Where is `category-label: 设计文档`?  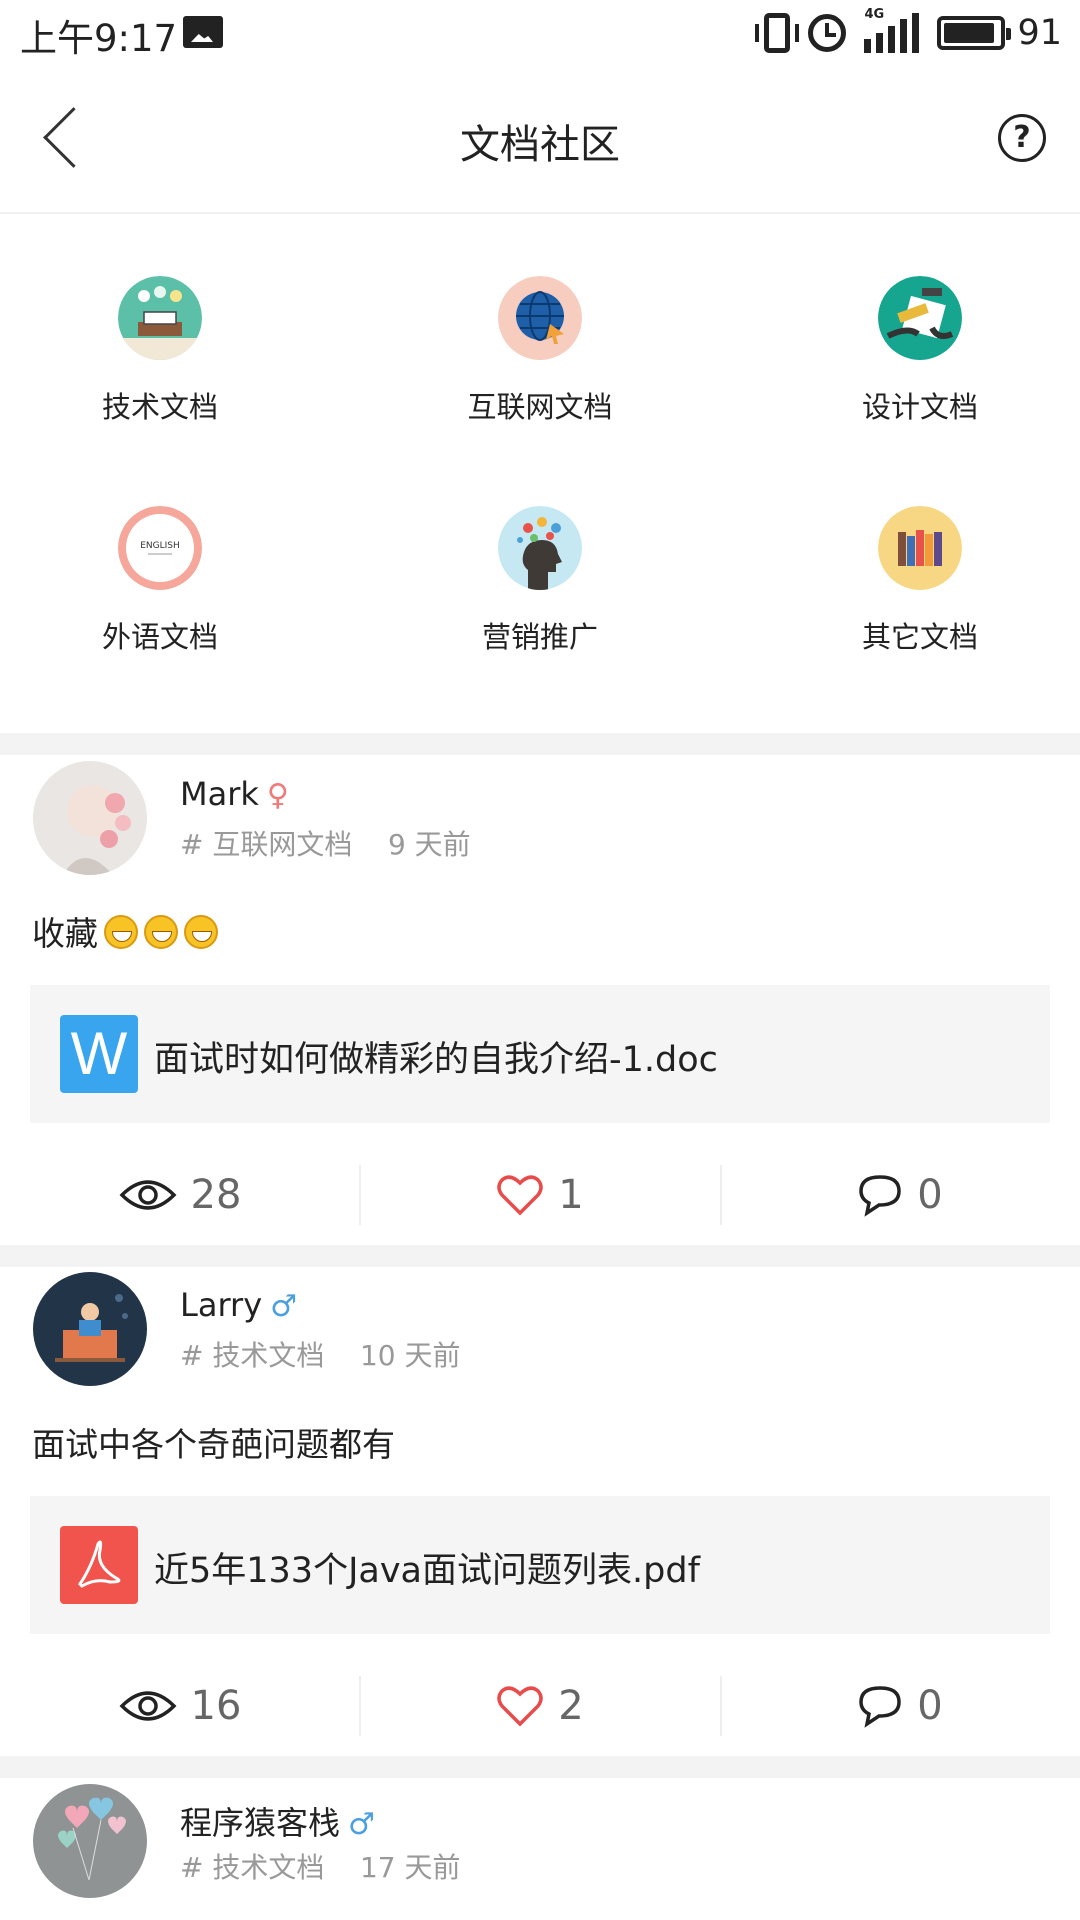 category-label: 设计文档 is located at coordinates (919, 407).